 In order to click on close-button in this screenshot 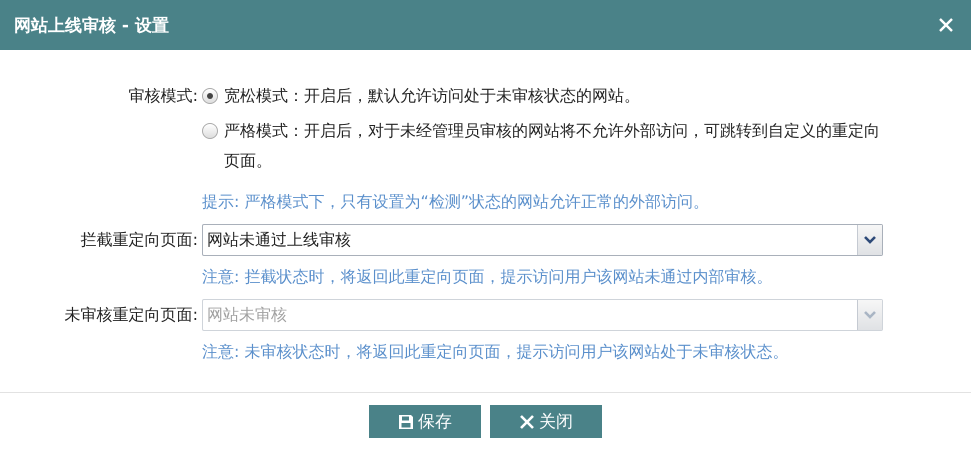, I will do `click(946, 25)`.